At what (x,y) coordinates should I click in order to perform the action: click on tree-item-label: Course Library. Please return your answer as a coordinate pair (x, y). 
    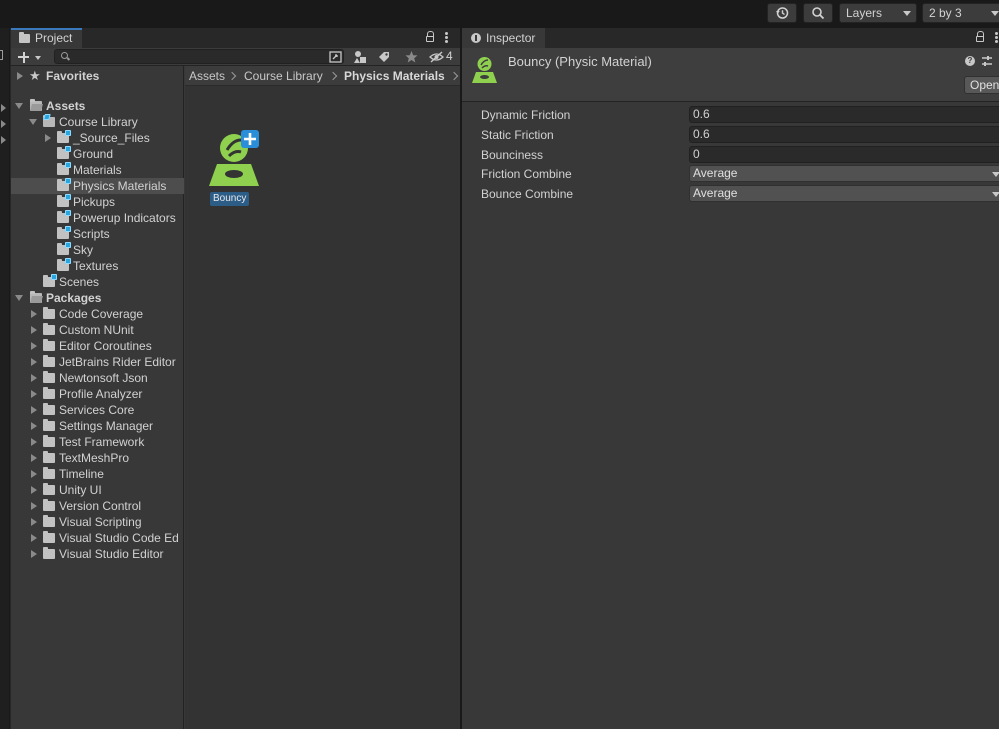
    Looking at the image, I should click on (98, 122).